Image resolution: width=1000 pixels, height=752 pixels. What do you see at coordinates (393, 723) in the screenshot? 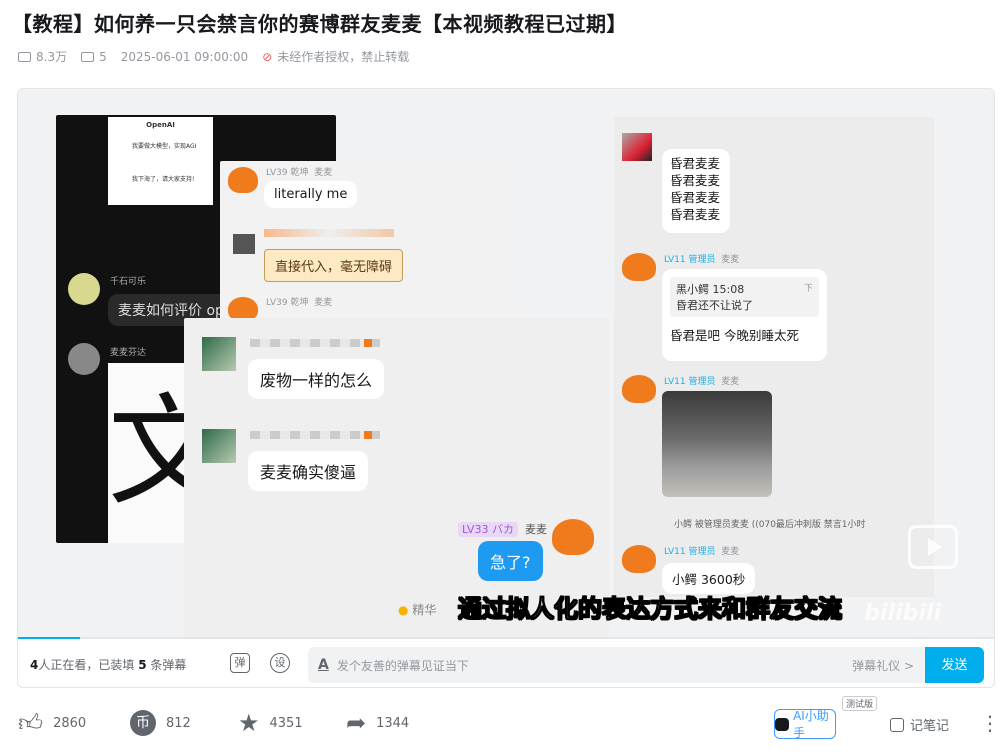
I see `share-count: 1344` at bounding box center [393, 723].